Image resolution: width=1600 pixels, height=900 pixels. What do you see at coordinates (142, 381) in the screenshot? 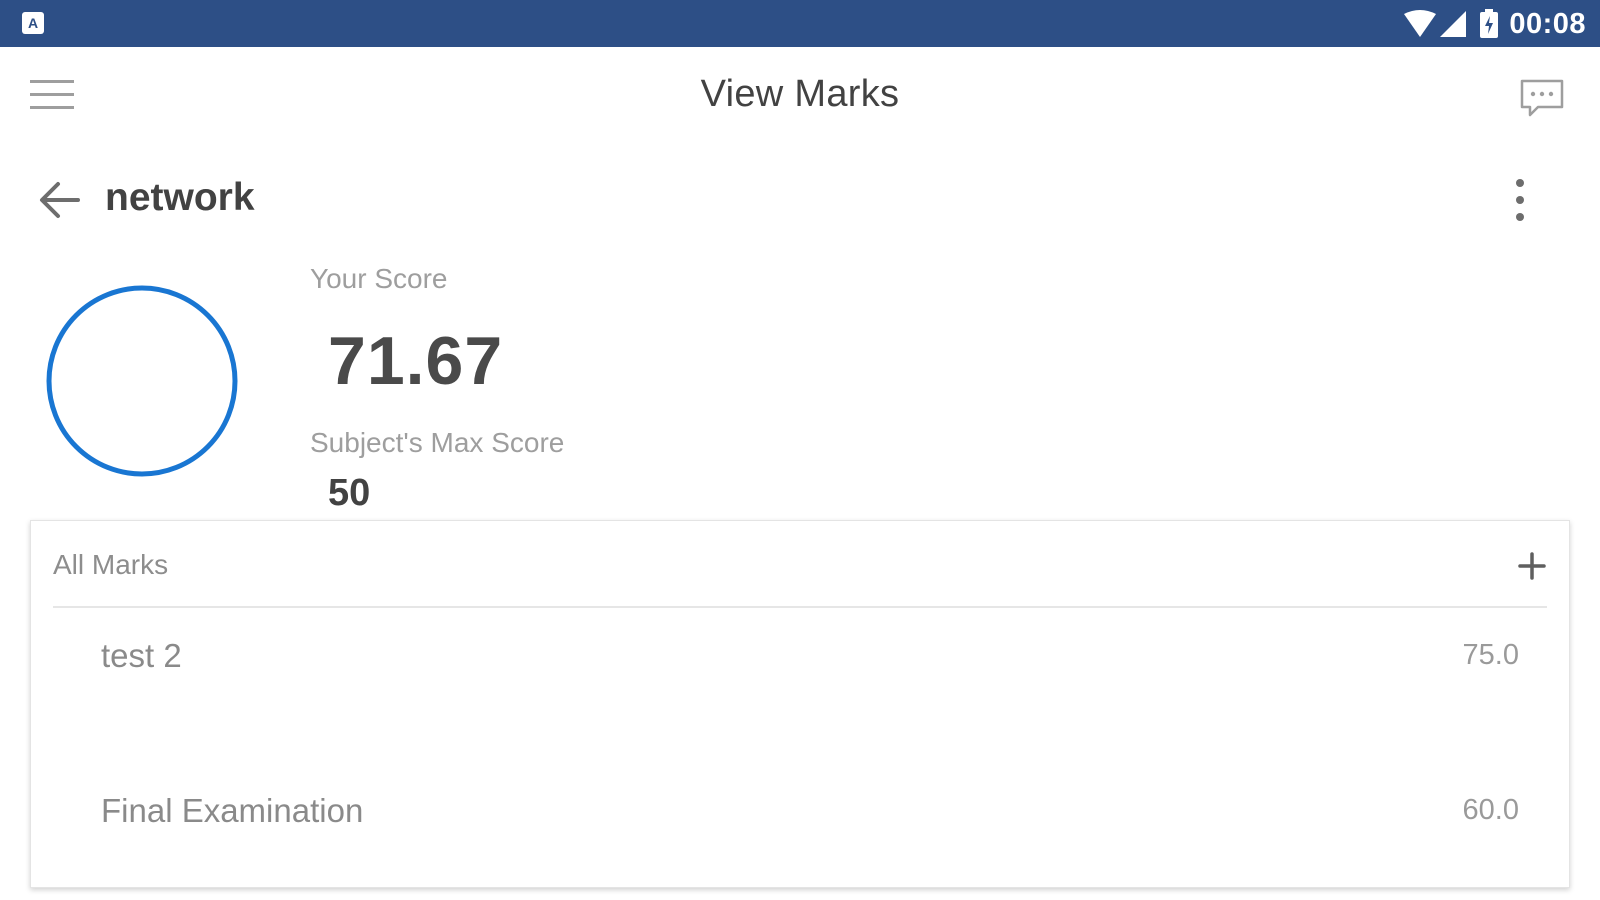
I see `score-ring` at bounding box center [142, 381].